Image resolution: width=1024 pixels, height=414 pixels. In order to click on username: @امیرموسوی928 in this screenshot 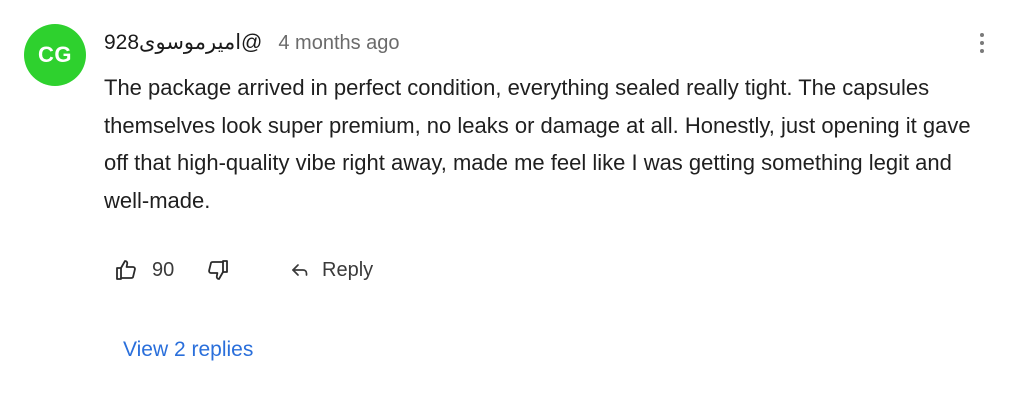, I will do `click(183, 42)`.